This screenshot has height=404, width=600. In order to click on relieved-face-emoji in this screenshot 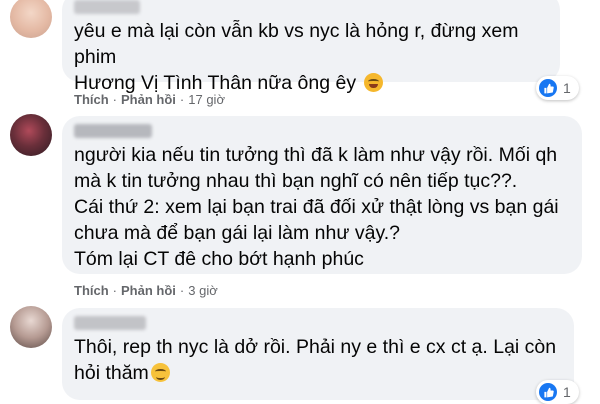, I will do `click(160, 372)`.